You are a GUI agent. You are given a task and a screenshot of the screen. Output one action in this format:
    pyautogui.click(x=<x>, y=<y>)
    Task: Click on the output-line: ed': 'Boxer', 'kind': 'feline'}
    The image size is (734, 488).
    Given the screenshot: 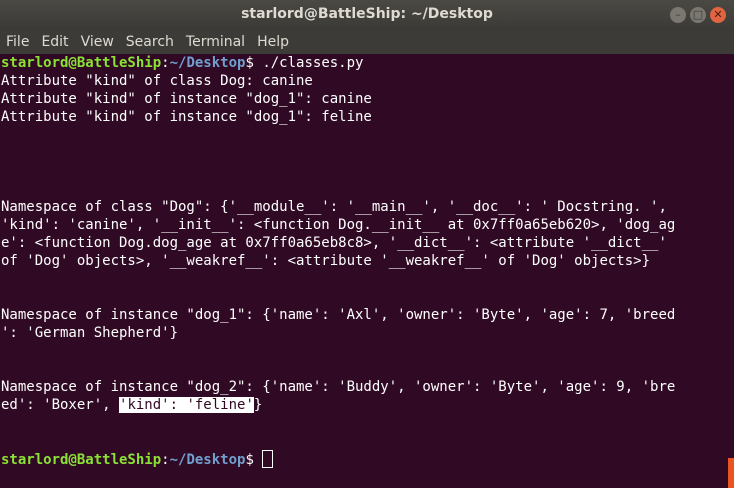 What is the action you would take?
    pyautogui.click(x=367, y=405)
    